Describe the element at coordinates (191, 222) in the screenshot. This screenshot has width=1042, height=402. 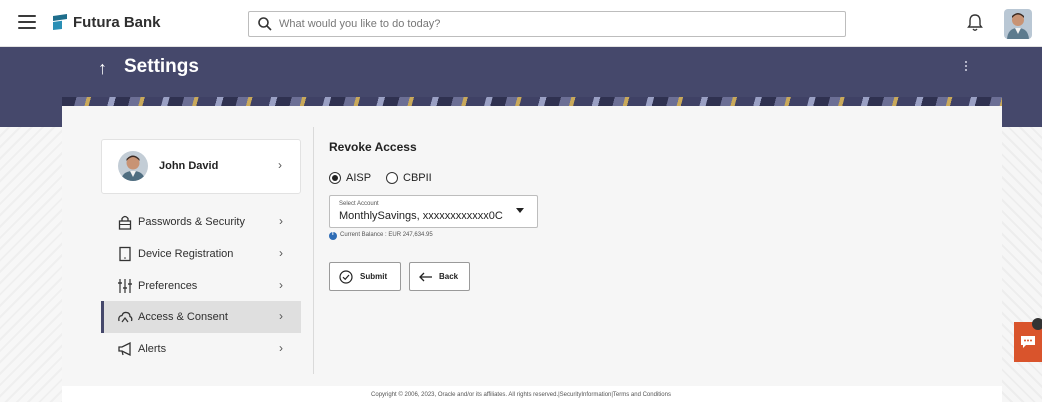
I see `sidebar-item-label: Passwords & Security` at that location.